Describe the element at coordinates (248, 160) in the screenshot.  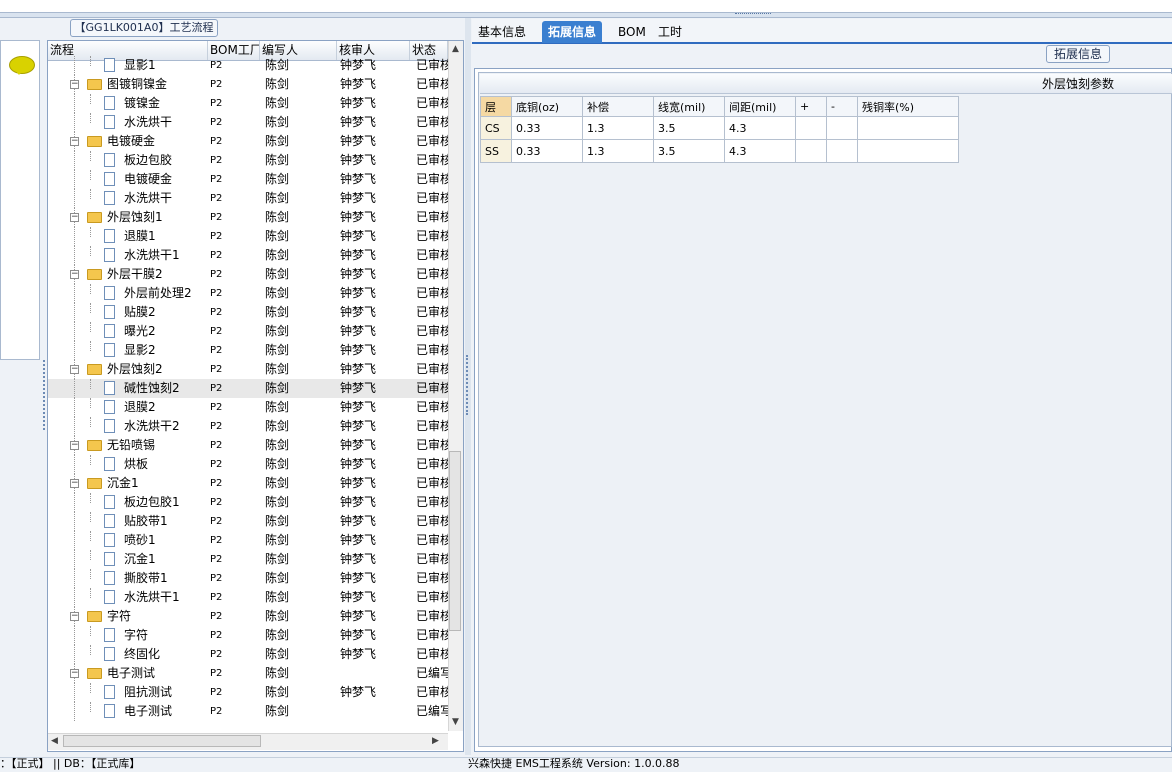
I see `tree-row: 板边包胶 P2 陈剑 钟梦飞 已审核` at that location.